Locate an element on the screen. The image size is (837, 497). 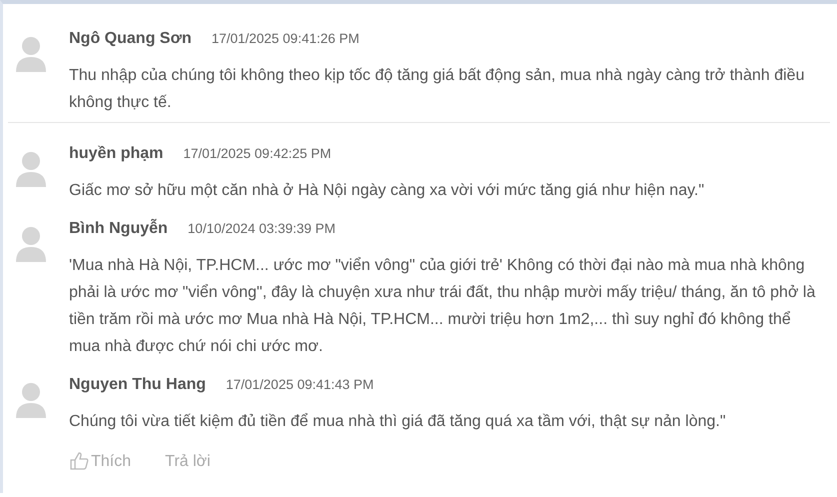
comment-text: Thu nhập của chúng tôi không theo kịp tốc độ tăng giá bất động sản, mua nhà ngày càng trở thành điều không thực tế. is located at coordinates (437, 89).